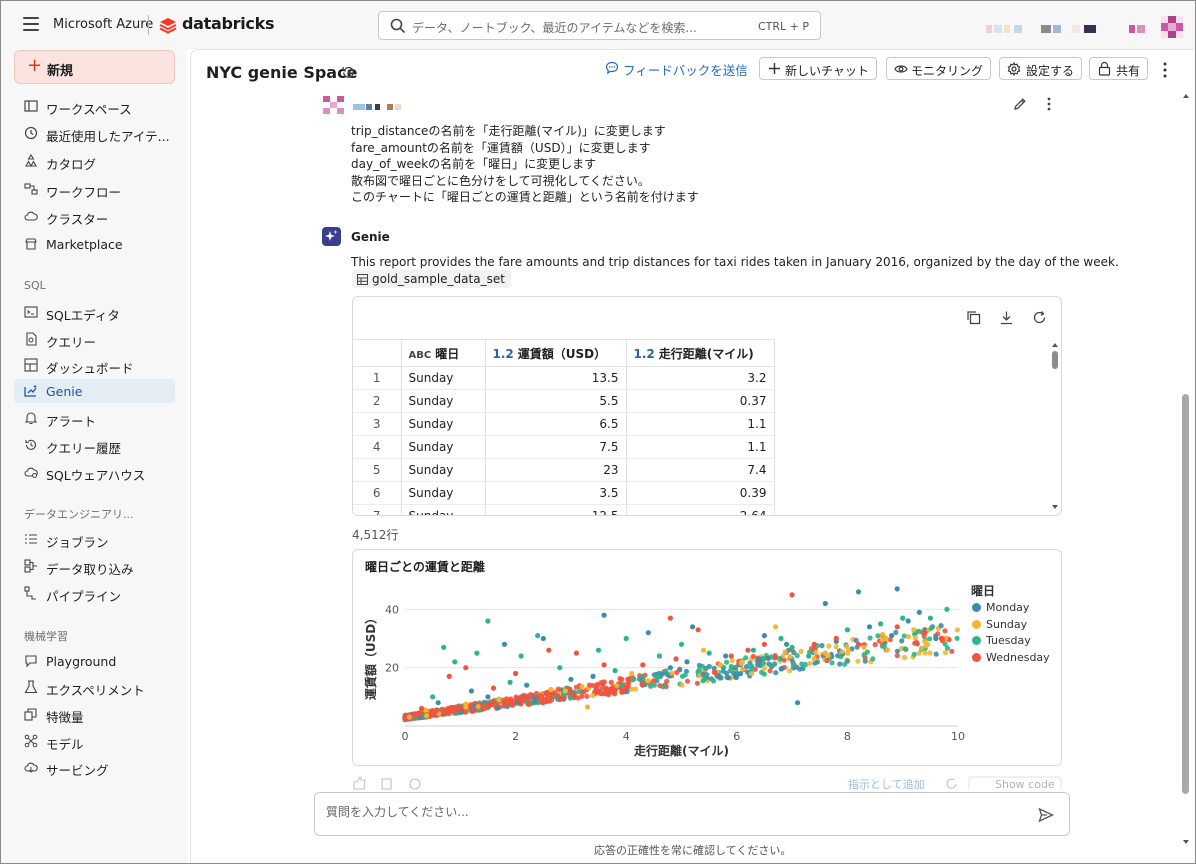  I want to click on user-avatar, so click(1172, 27).